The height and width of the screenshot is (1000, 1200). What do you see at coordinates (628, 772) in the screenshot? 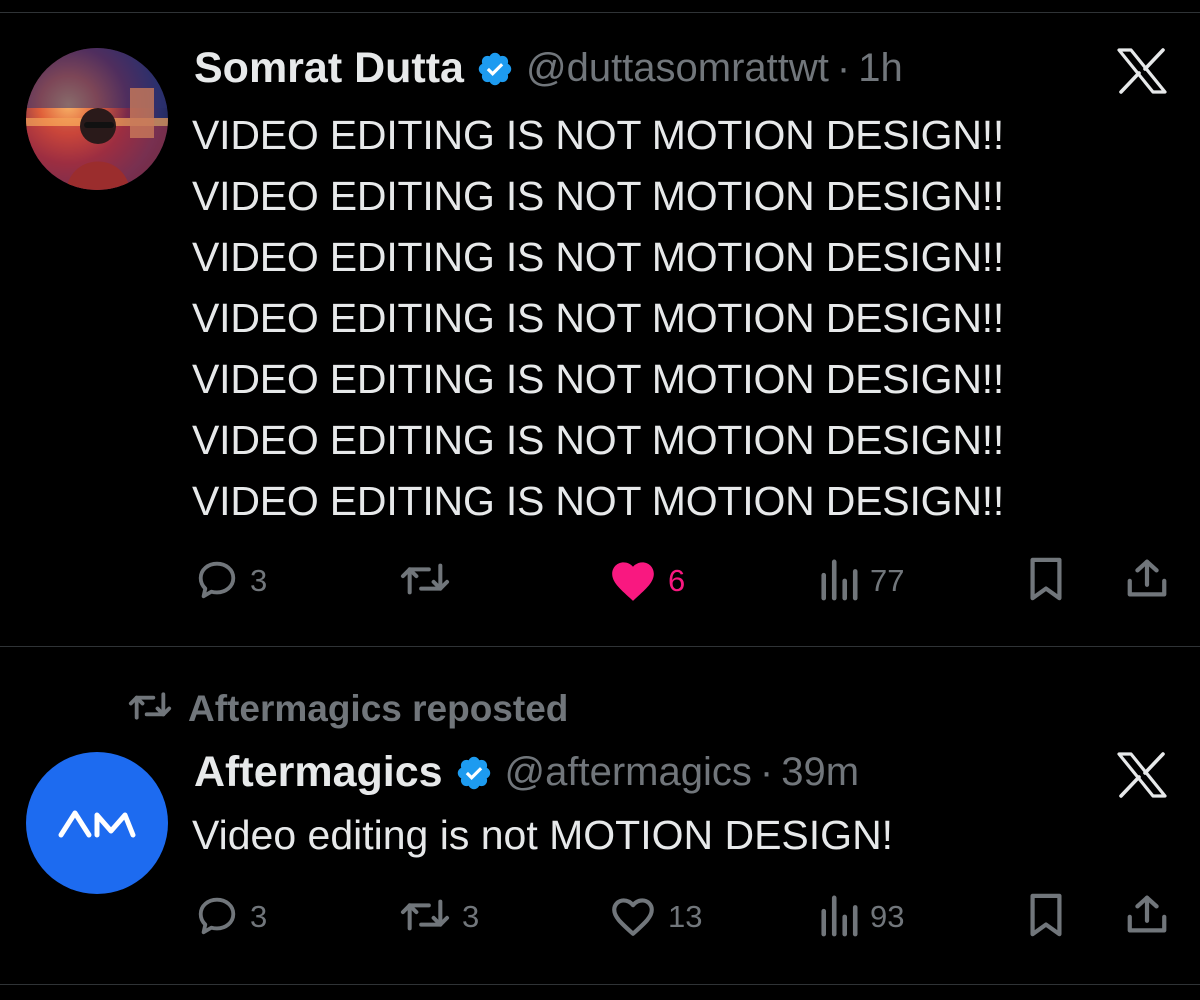
I see `handle: @aftermagics` at bounding box center [628, 772].